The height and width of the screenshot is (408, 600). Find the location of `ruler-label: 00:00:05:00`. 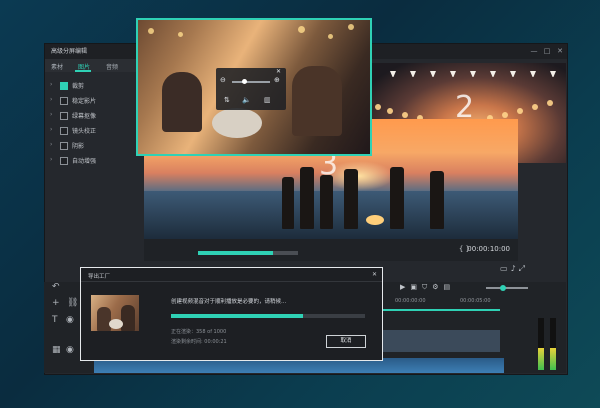

ruler-label: 00:00:05:00 is located at coordinates (475, 301).